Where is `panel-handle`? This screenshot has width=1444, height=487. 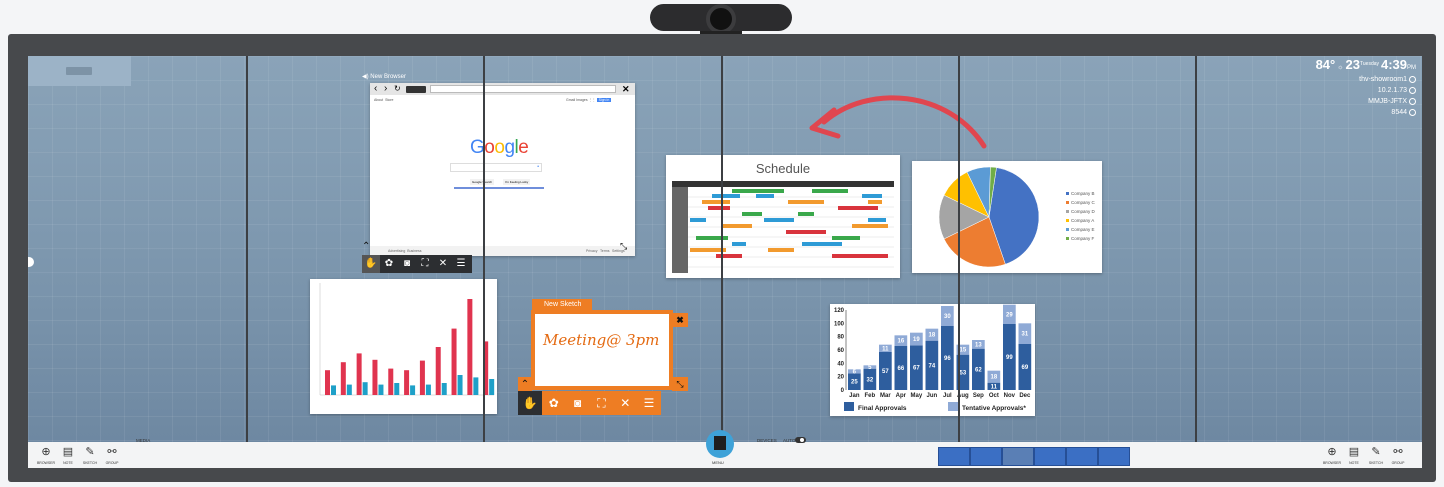 panel-handle is located at coordinates (79, 71).